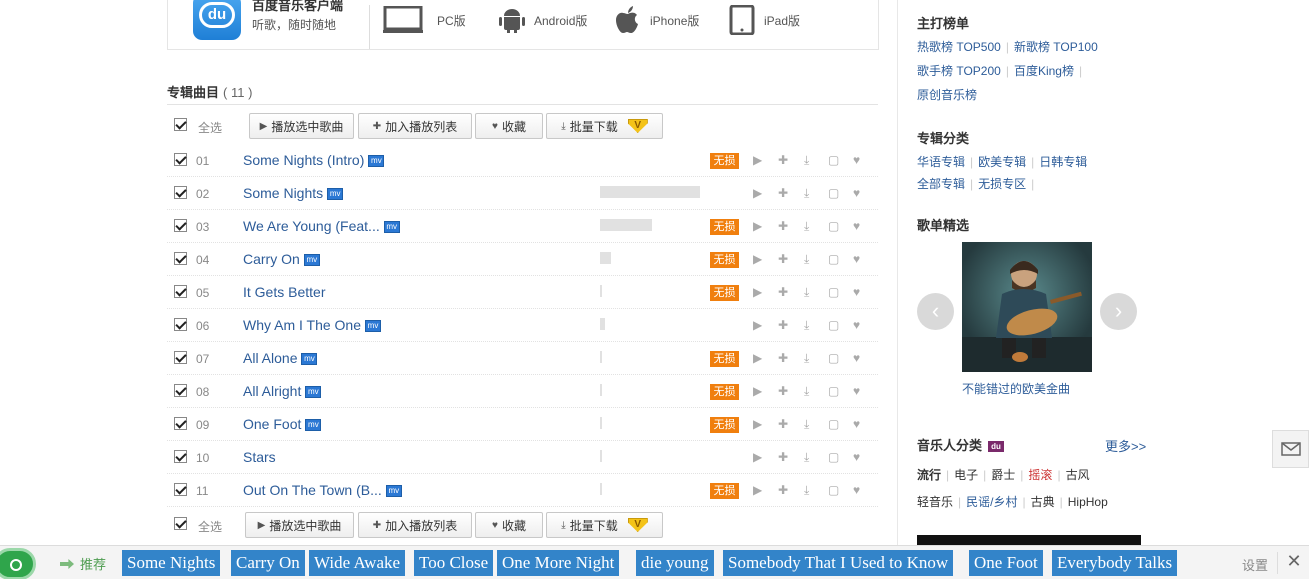  I want to click on track-row: 02 Some Nights mv ▶ ✚ ⤓ ▢ ♥, so click(522, 193).